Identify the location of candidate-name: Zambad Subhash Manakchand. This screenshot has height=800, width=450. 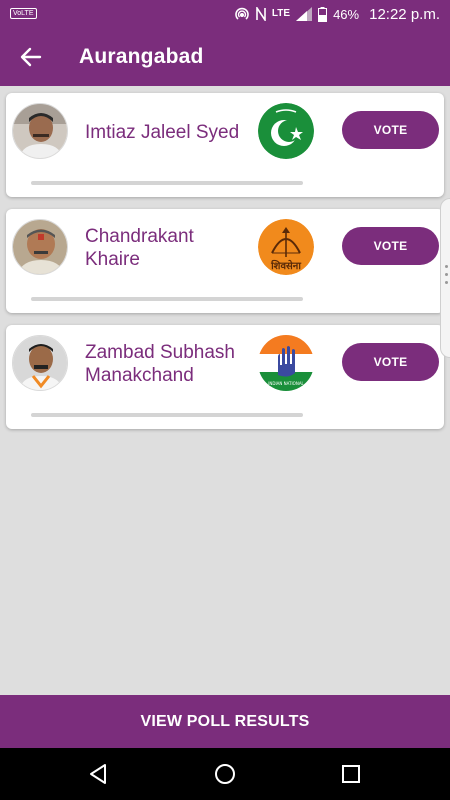
(160, 364).